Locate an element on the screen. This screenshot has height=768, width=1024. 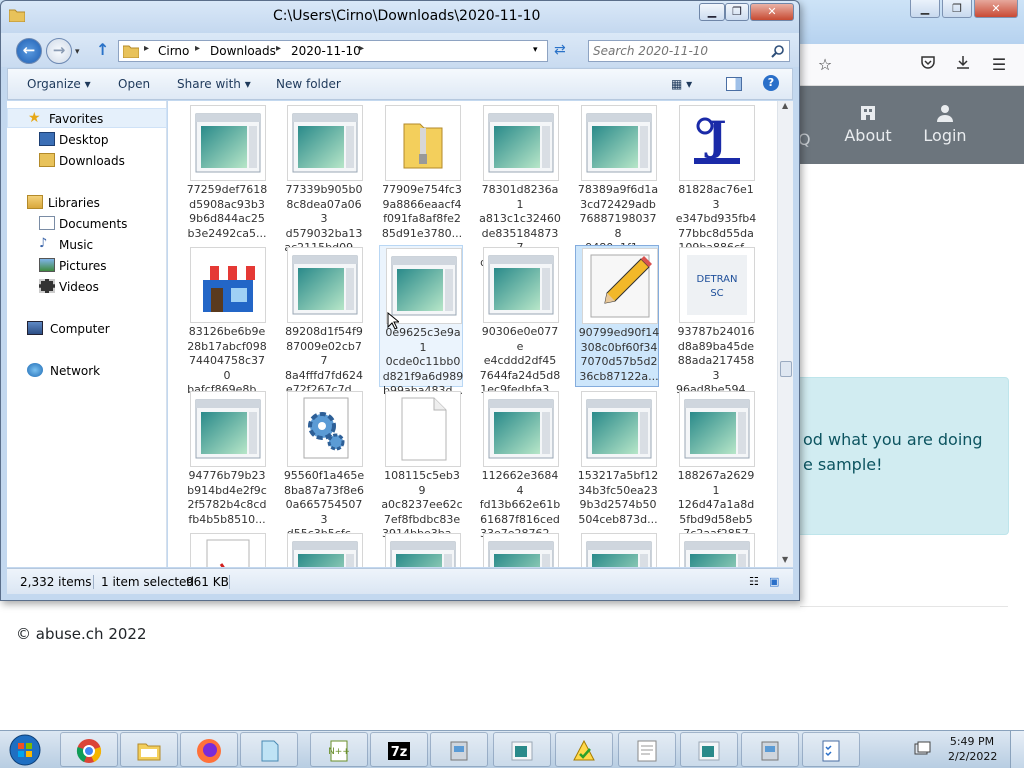
nav-documents: Documents is located at coordinates (87, 224).